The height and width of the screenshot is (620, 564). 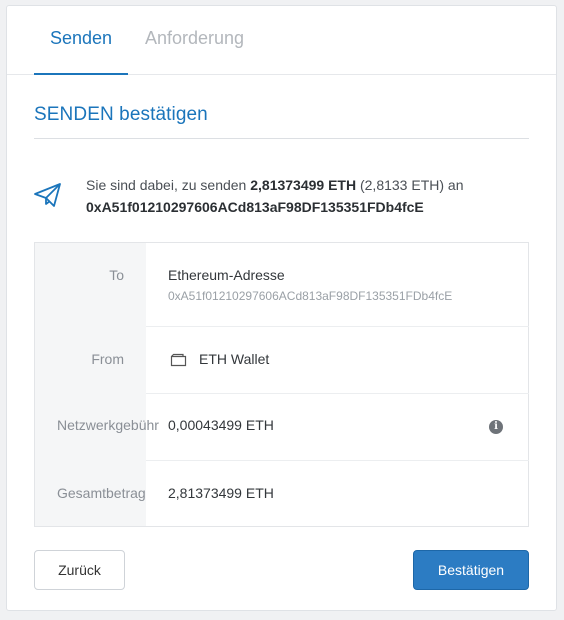 What do you see at coordinates (281, 138) in the screenshot?
I see `section-divider` at bounding box center [281, 138].